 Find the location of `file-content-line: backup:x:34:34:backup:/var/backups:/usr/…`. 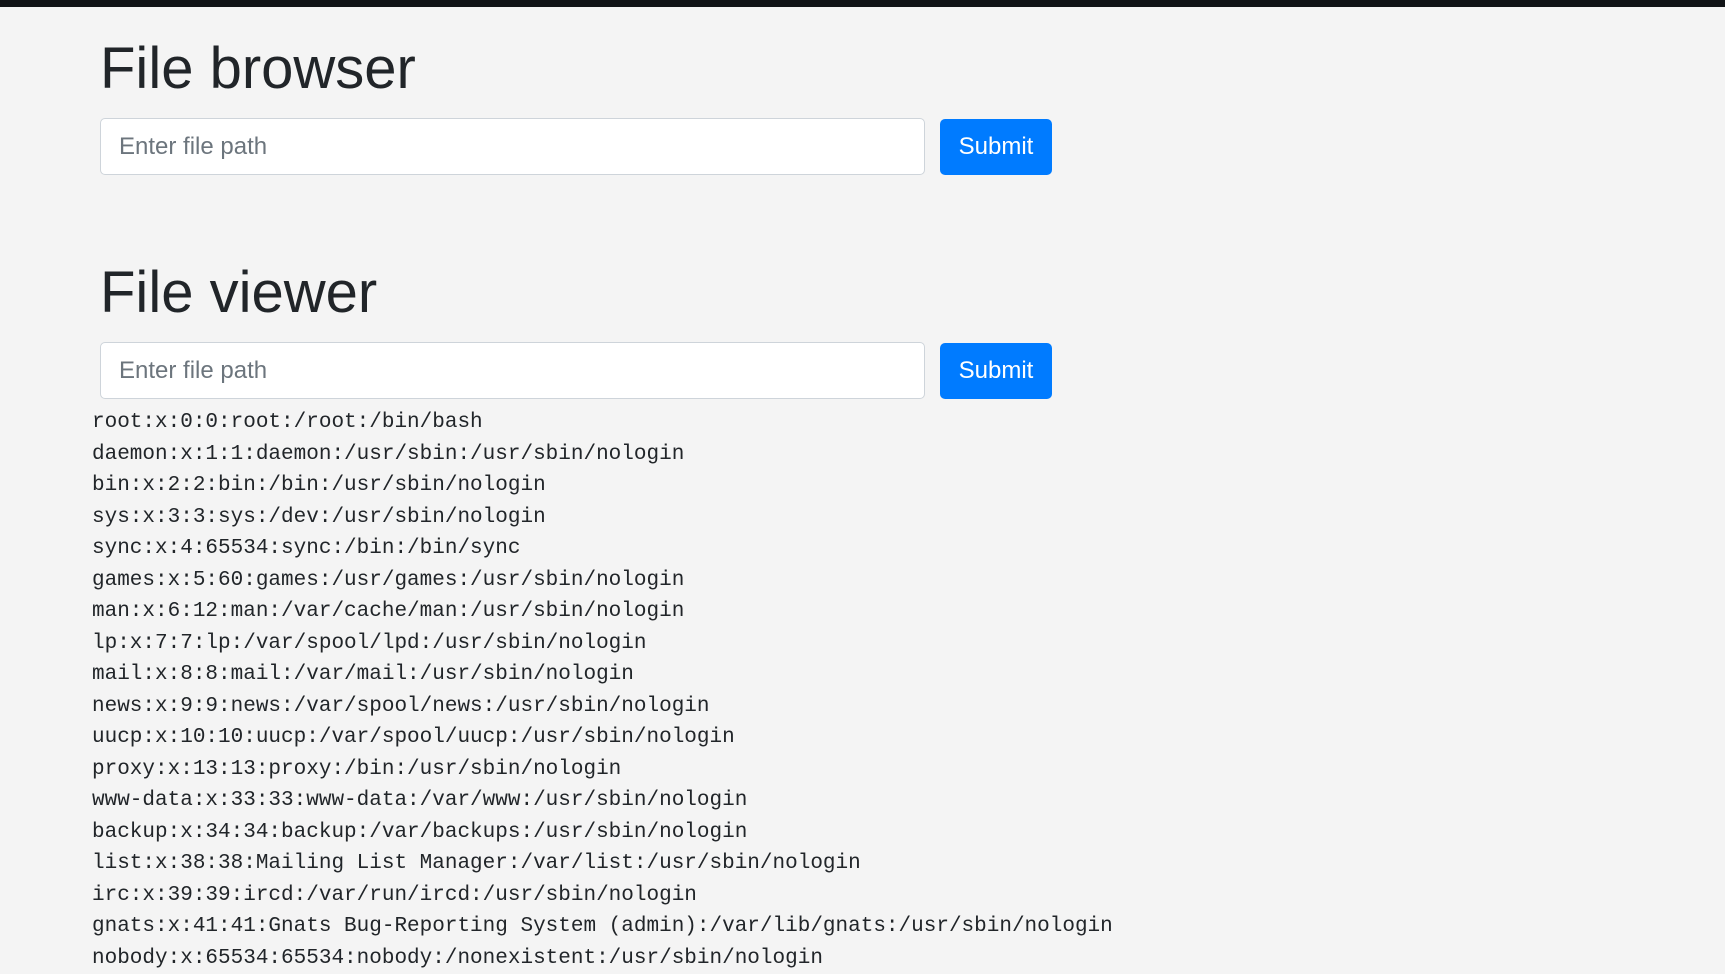

file-content-line: backup:x:34:34:backup:/var/backups:/usr/… is located at coordinates (602, 833).